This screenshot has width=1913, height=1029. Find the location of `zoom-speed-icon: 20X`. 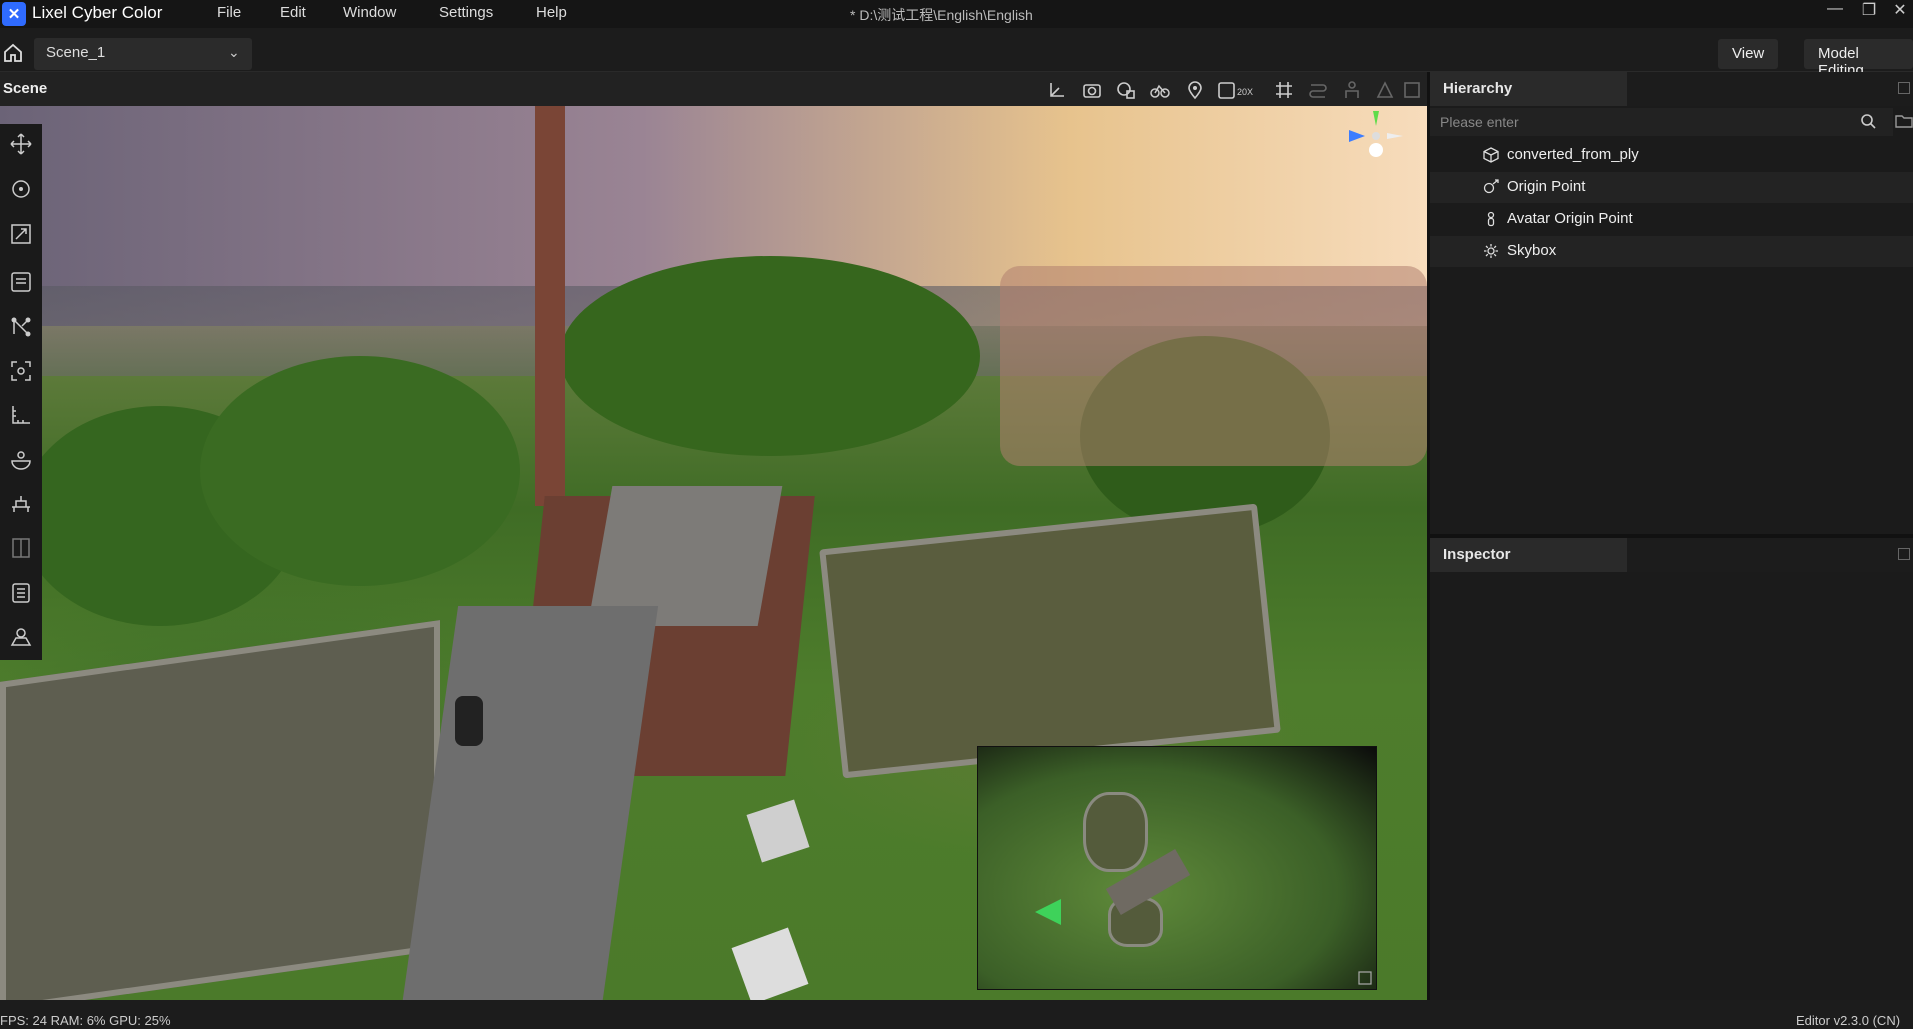

zoom-speed-icon: 20X is located at coordinates (1238, 90).